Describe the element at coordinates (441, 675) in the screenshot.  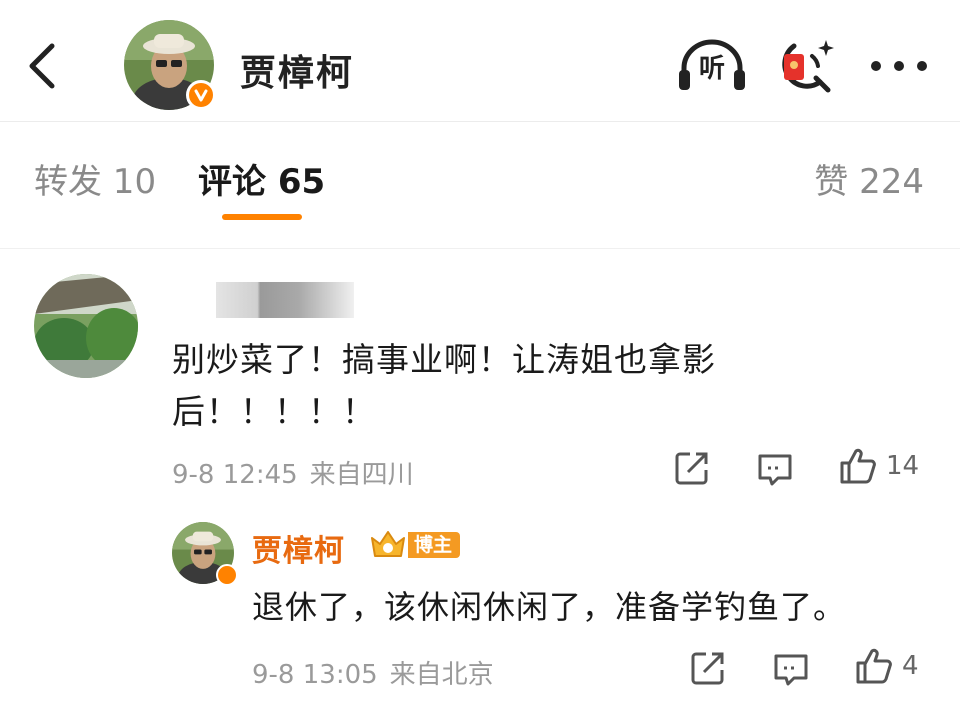
I see `reply-location: 来自北京` at that location.